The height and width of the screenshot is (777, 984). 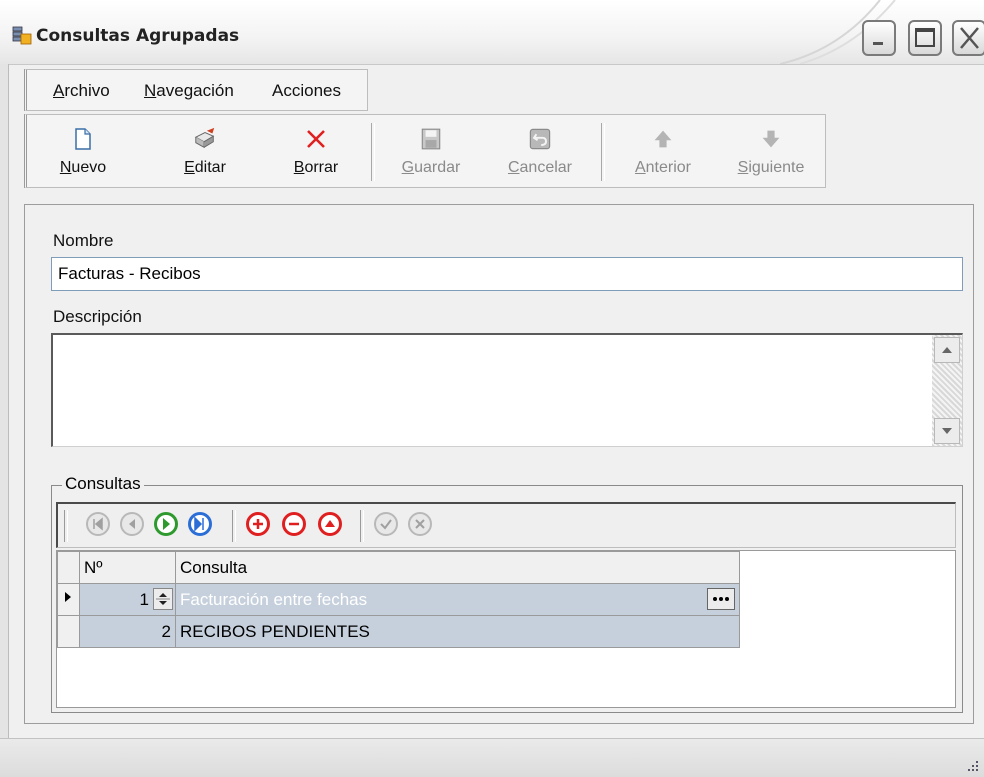 I want to click on arrow-down-icon, so click(x=771, y=139).